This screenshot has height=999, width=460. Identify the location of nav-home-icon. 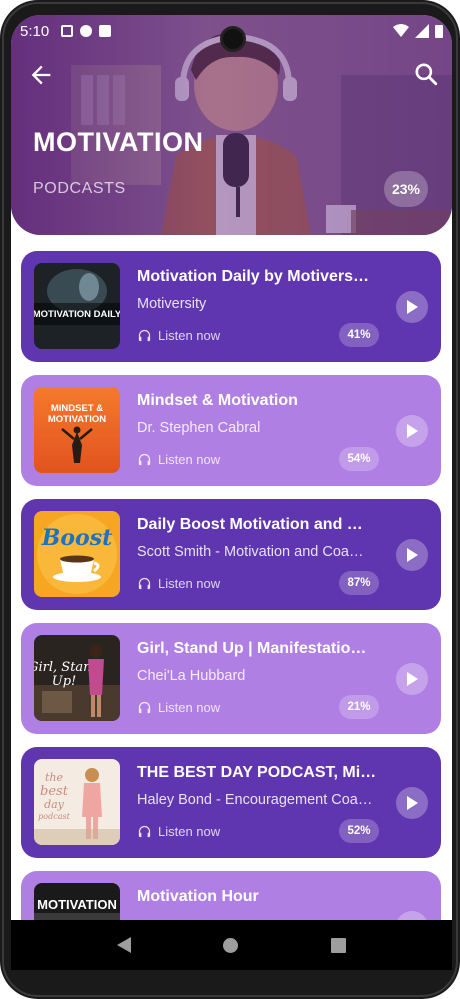
(231, 945).